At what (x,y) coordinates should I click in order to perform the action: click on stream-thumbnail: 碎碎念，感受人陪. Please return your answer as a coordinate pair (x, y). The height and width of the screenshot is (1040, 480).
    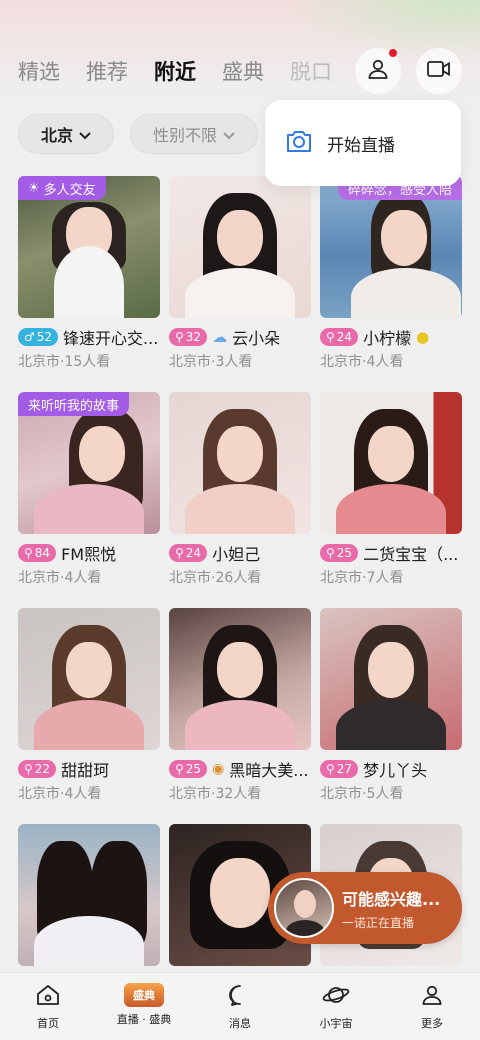
    Looking at the image, I should click on (391, 247).